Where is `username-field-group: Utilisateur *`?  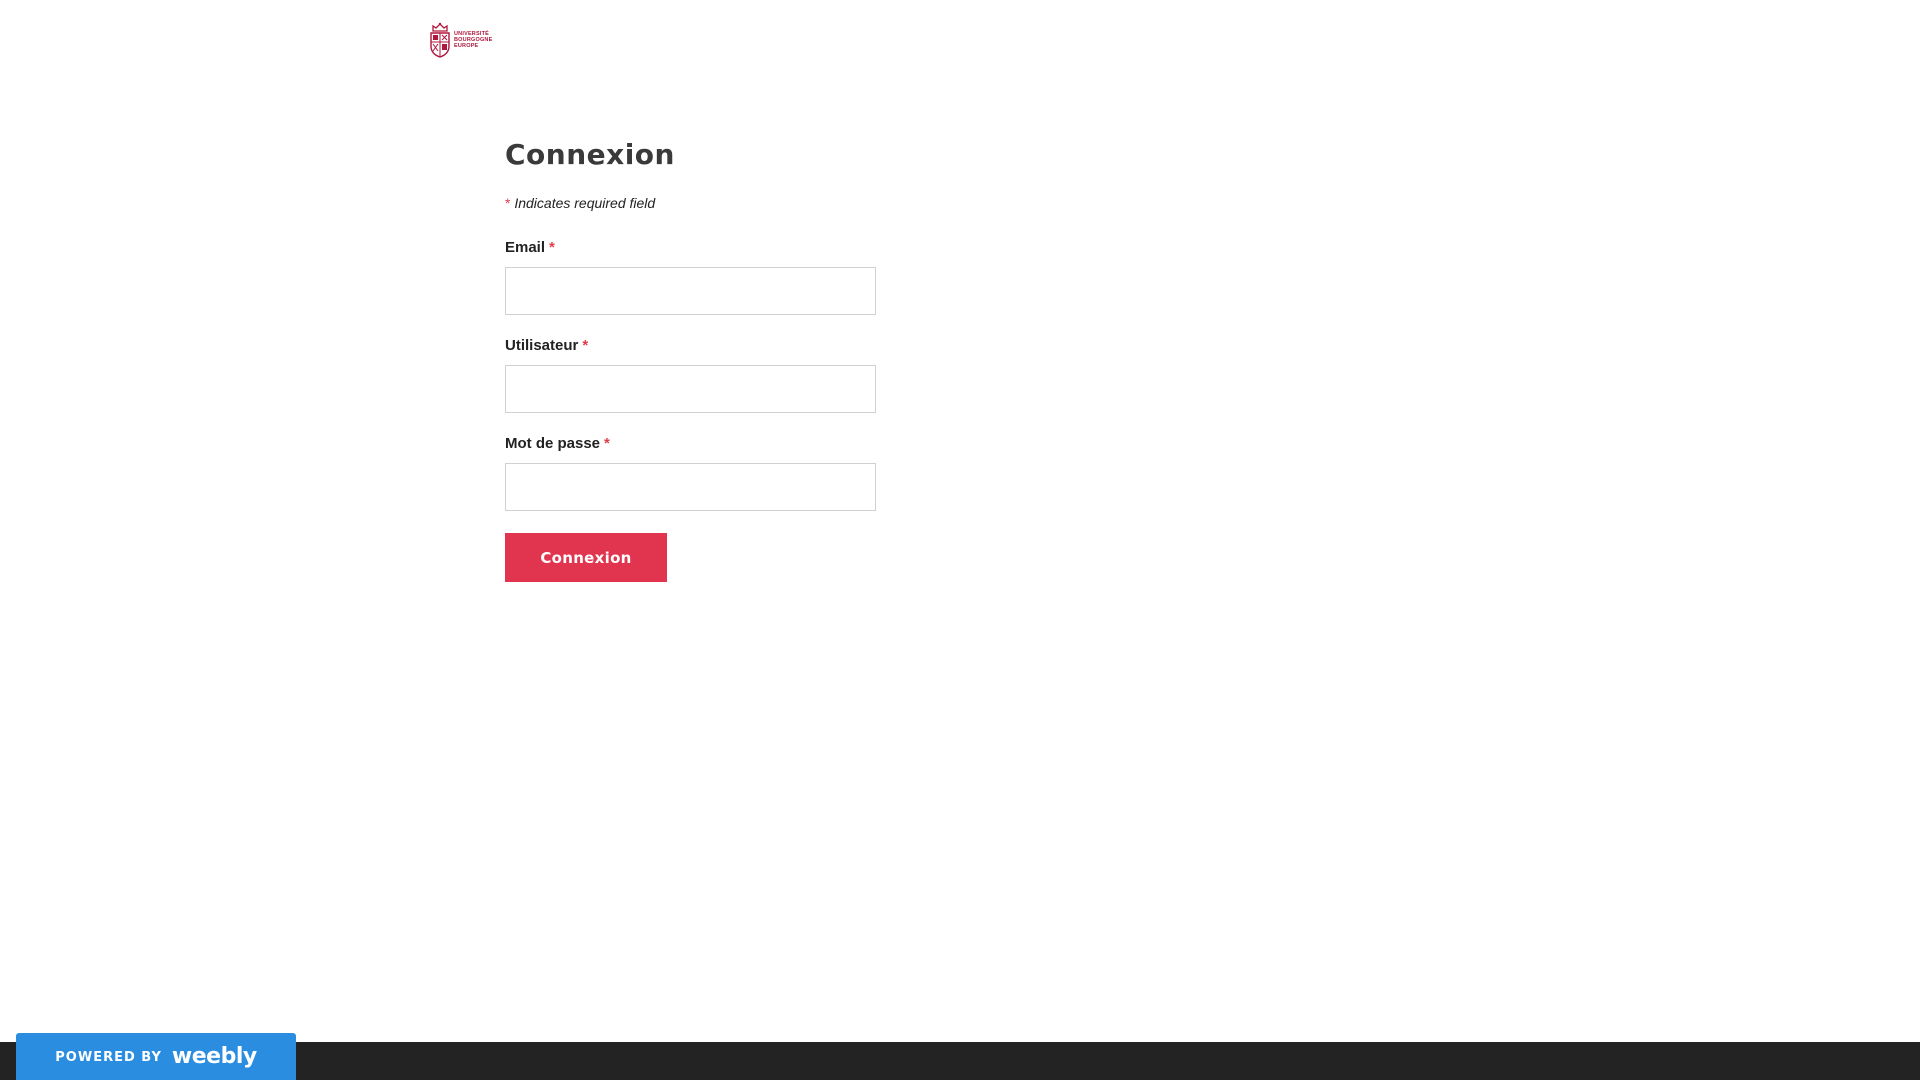
username-field-group: Utilisateur * is located at coordinates (695, 375).